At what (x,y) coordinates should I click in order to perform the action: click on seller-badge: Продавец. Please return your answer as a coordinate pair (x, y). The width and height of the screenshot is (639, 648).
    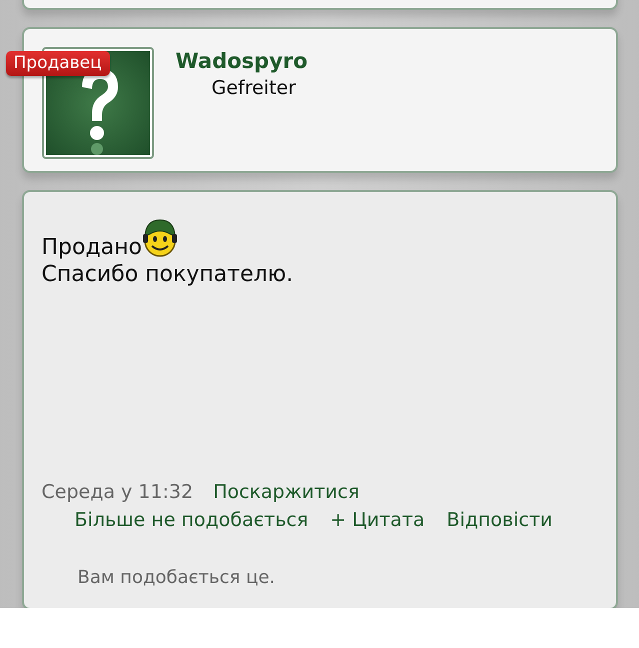
    Looking at the image, I should click on (58, 63).